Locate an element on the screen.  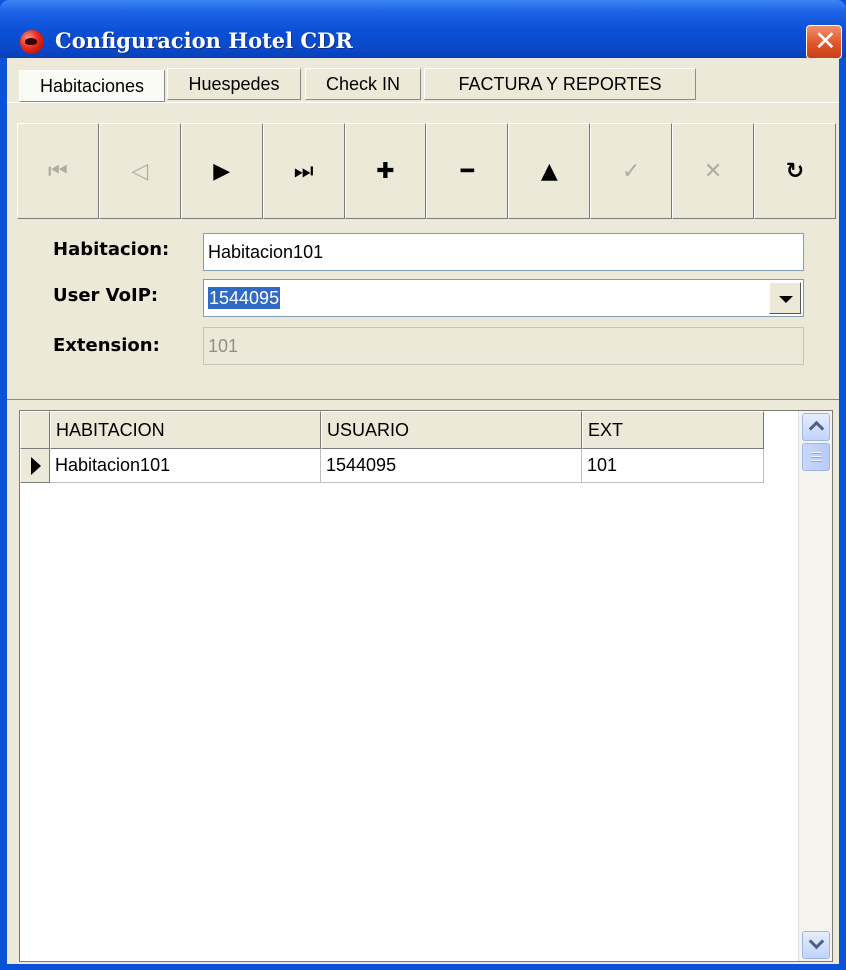
plus-icon: ✚ is located at coordinates (385, 171).